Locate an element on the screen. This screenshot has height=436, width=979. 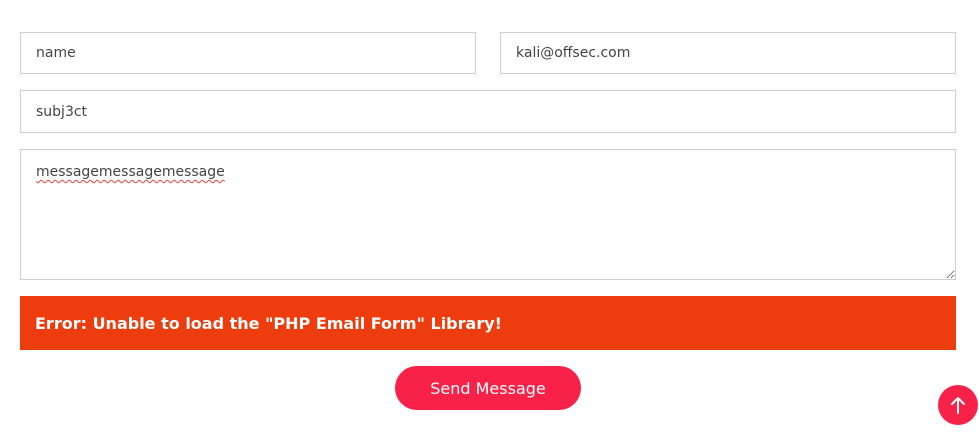
send-message-button: Send Message is located at coordinates (488, 388).